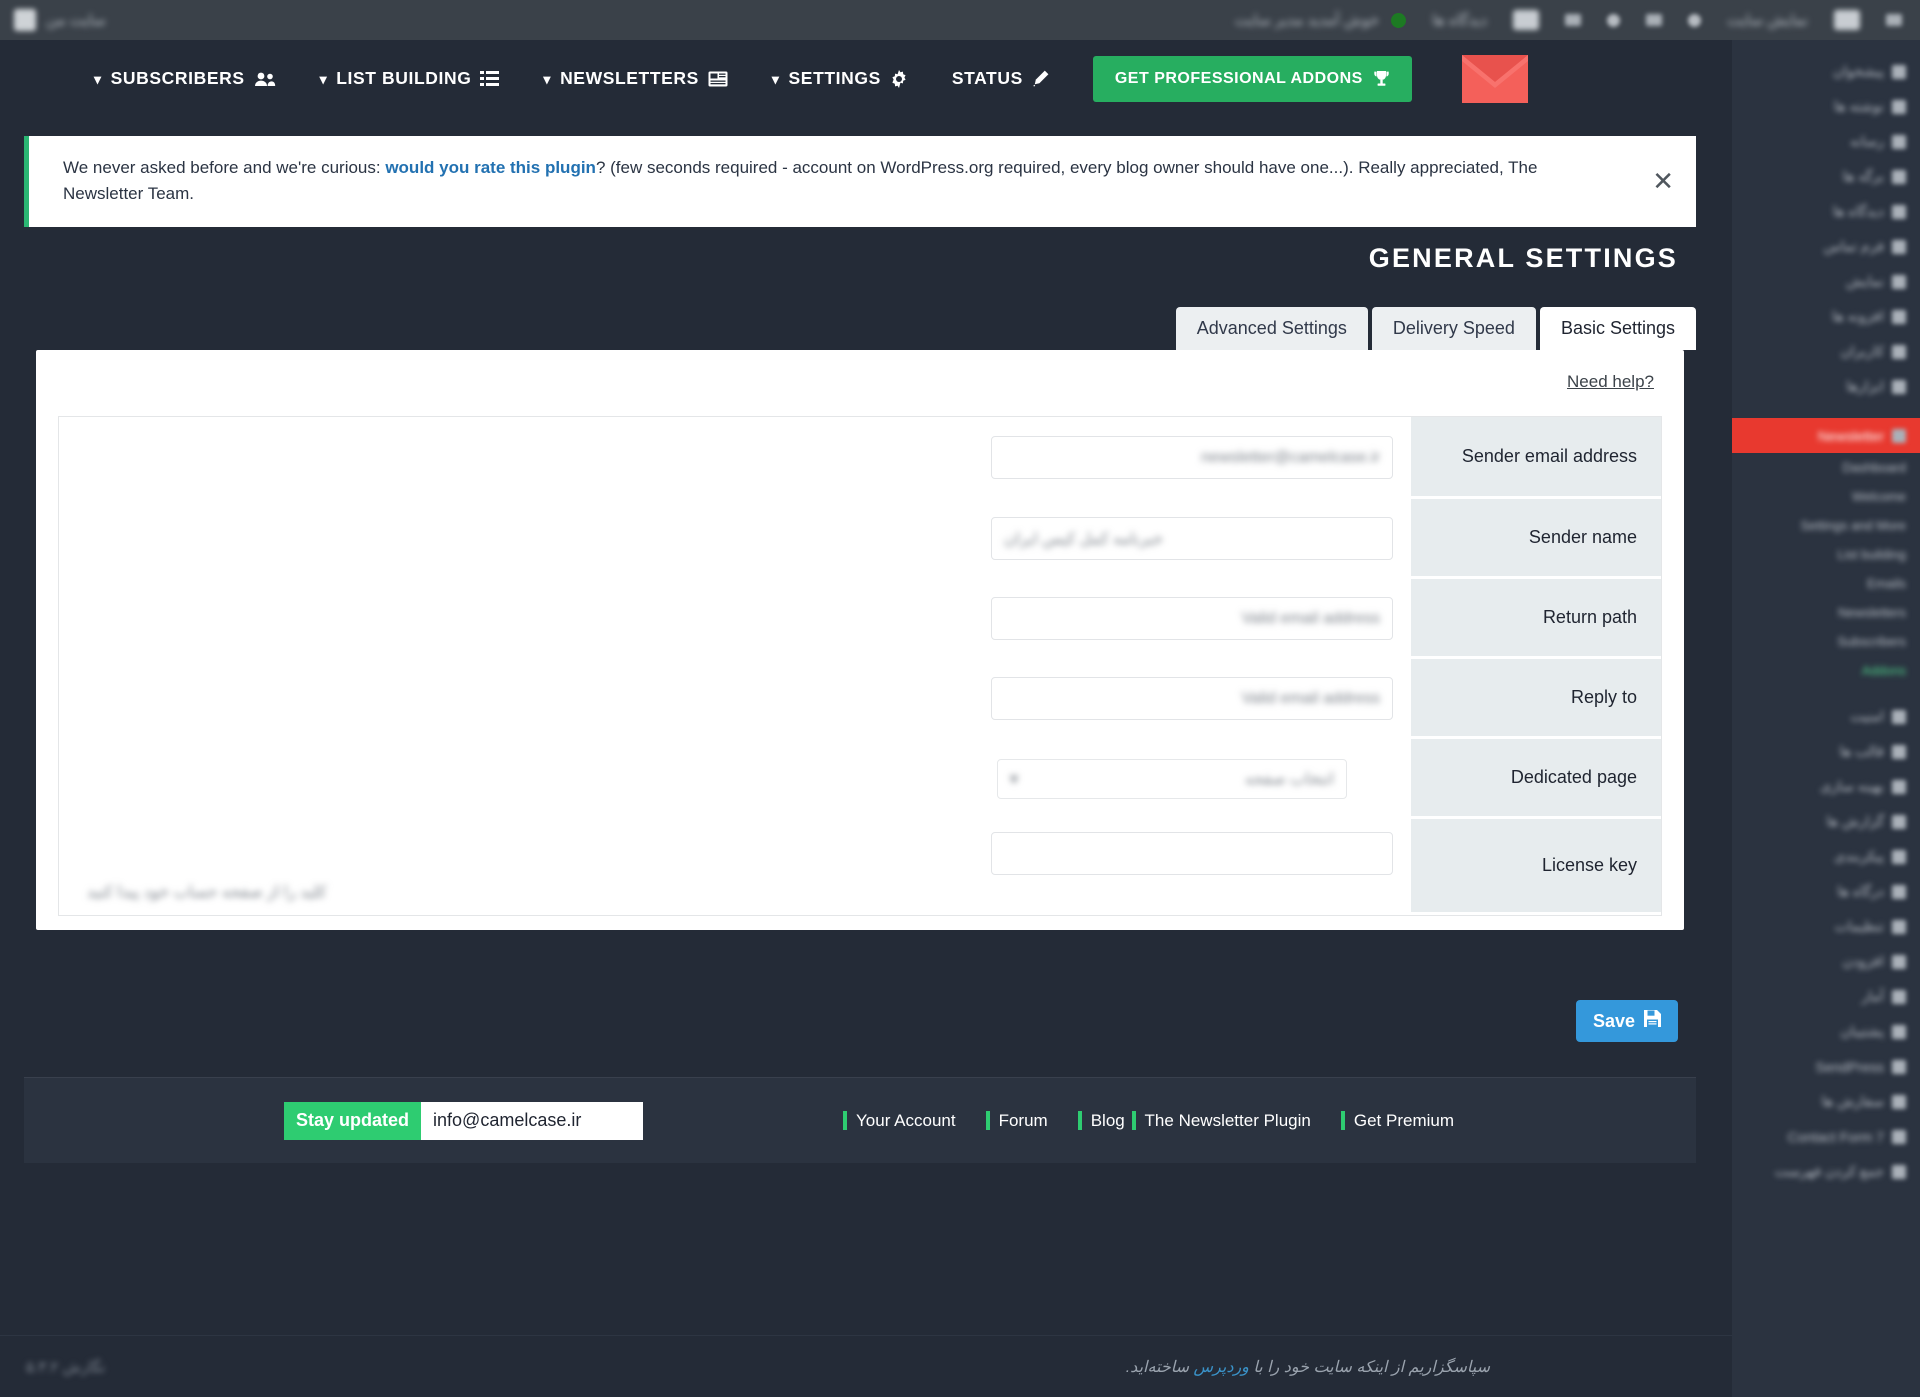 This screenshot has width=1920, height=1397. Describe the element at coordinates (177, 78) in the screenshot. I see `nav-item-label: SUBSCRIBERS` at that location.